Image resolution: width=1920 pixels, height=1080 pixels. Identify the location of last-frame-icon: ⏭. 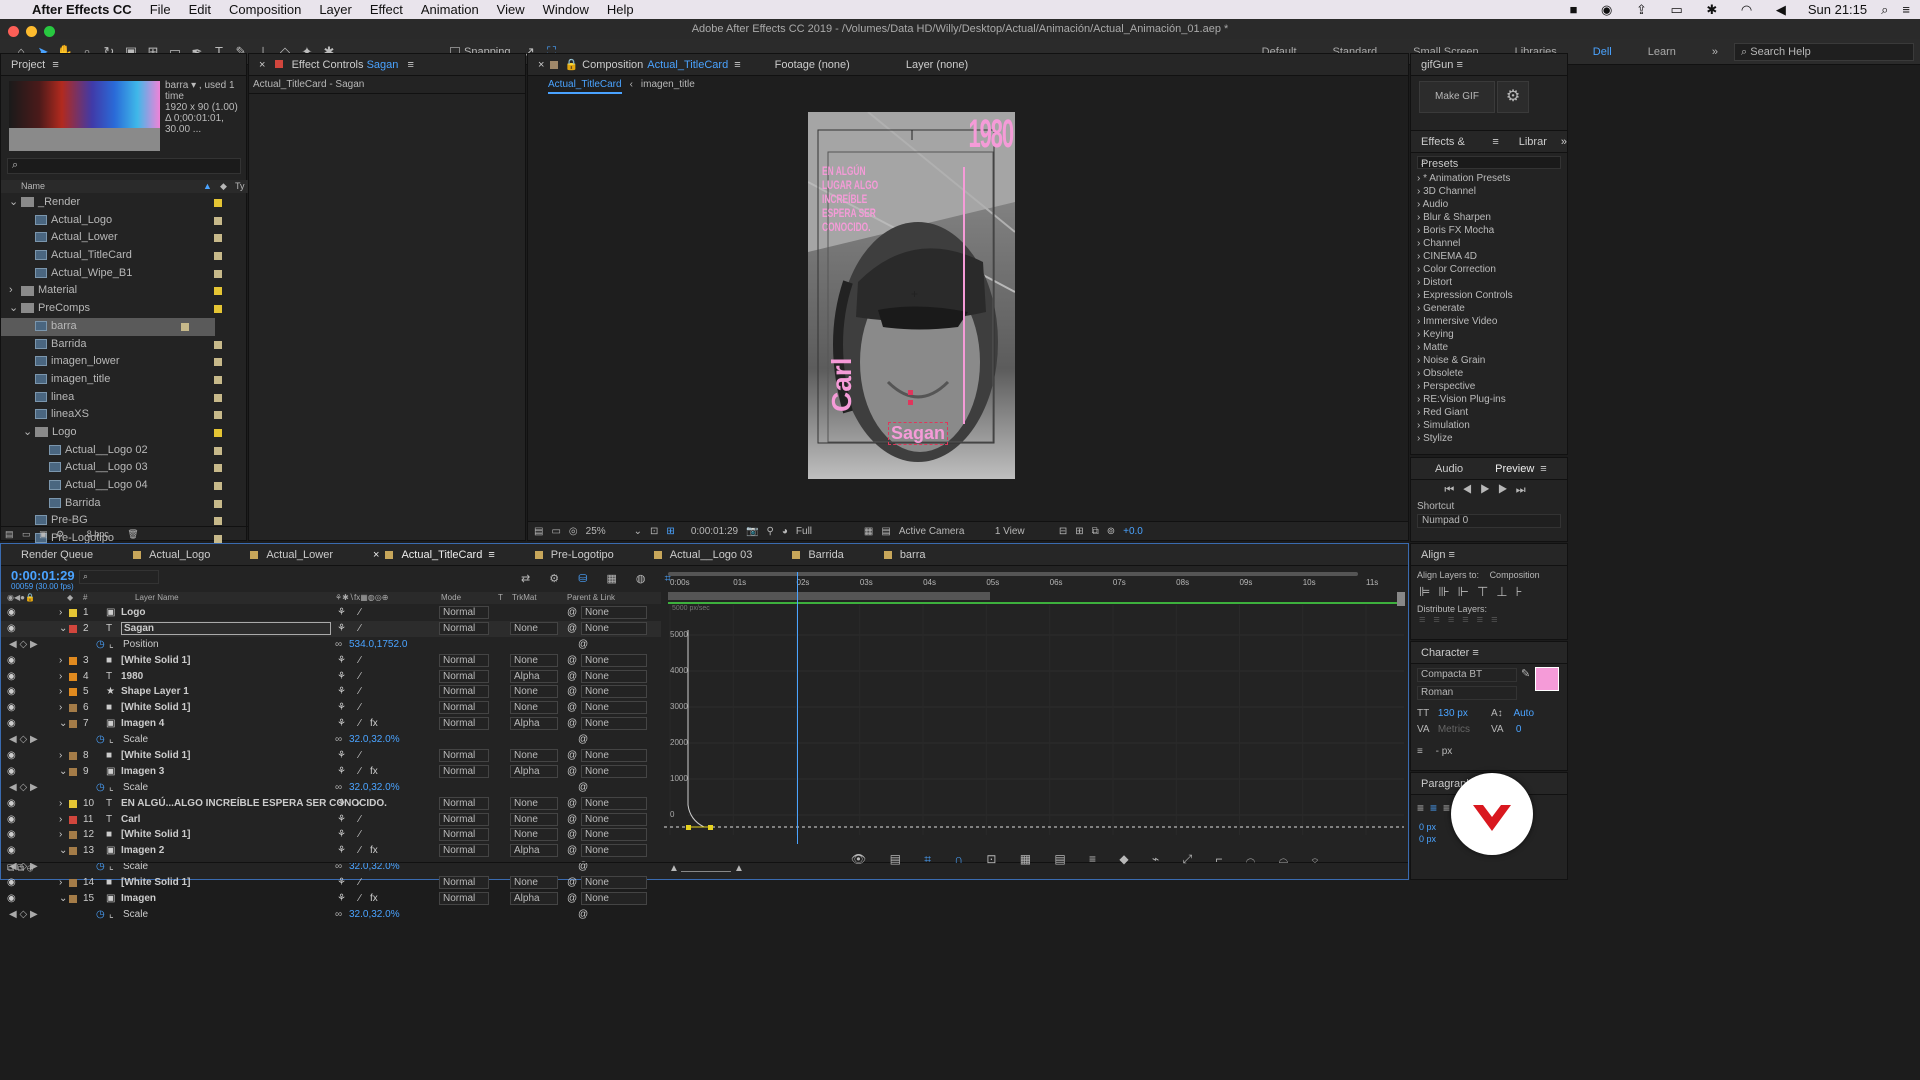
(1525, 490).